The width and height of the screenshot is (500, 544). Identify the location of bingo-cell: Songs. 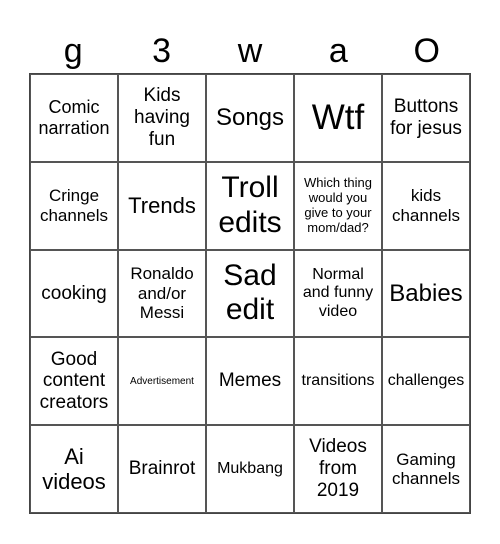
(250, 118).